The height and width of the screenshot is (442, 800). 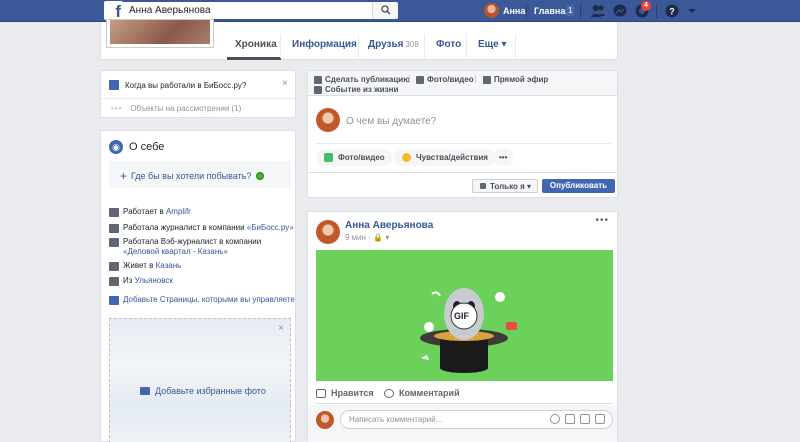 I want to click on featured-photos-box: × Добавьте избранные фото, so click(x=200, y=380).